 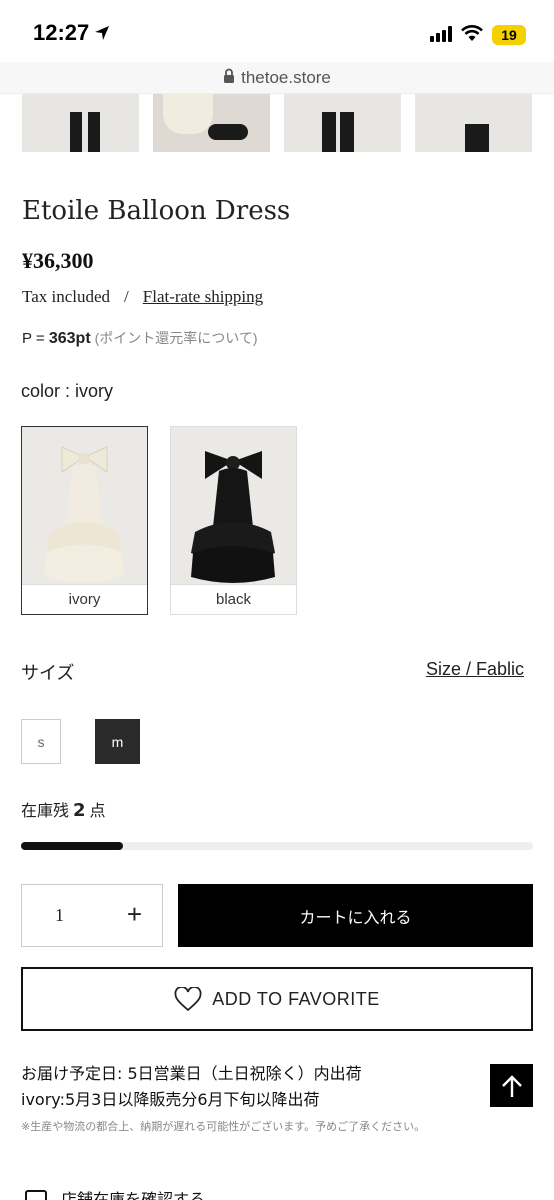 What do you see at coordinates (61, 32) in the screenshot?
I see `clock: 12:27` at bounding box center [61, 32].